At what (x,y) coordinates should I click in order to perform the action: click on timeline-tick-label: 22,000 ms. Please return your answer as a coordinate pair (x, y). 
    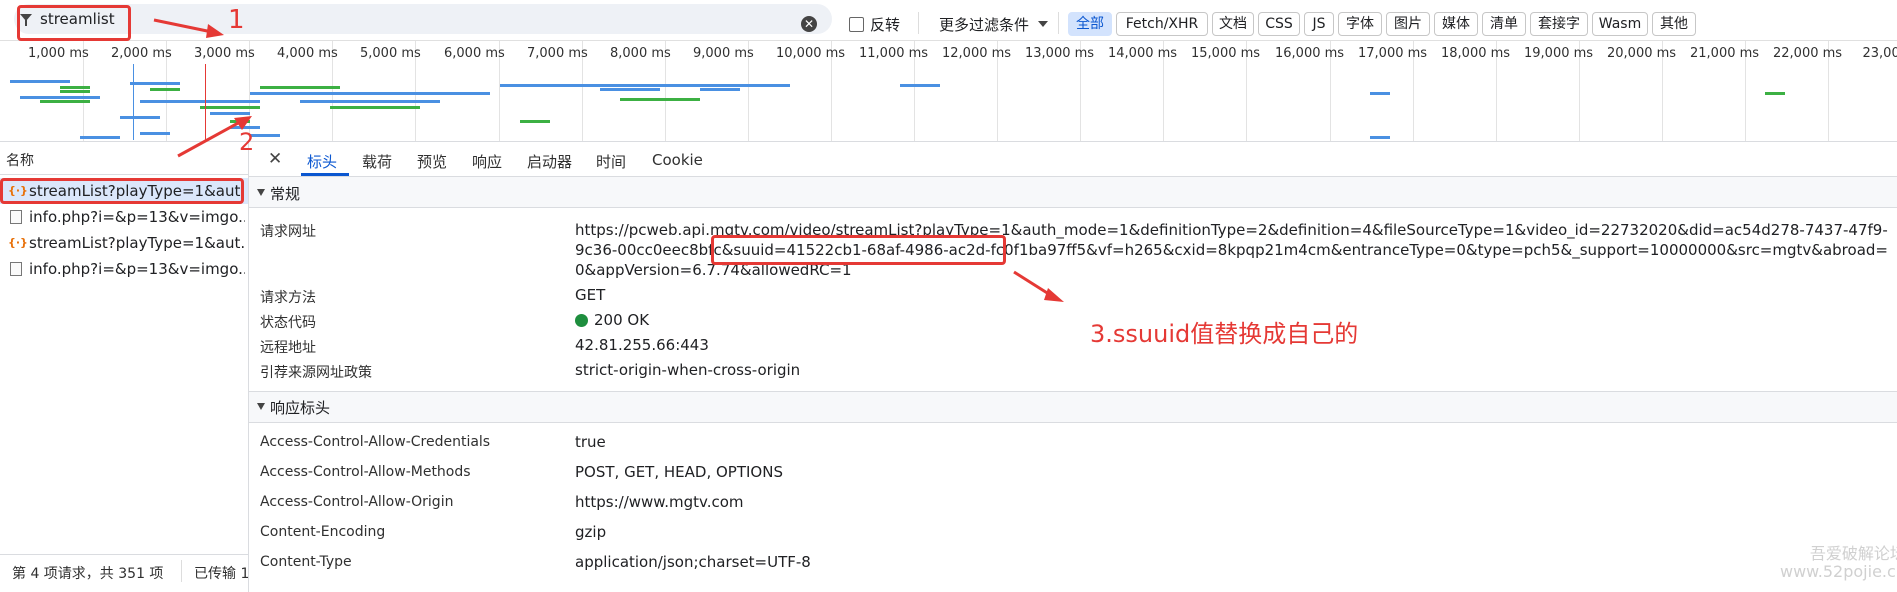
    Looking at the image, I should click on (1808, 53).